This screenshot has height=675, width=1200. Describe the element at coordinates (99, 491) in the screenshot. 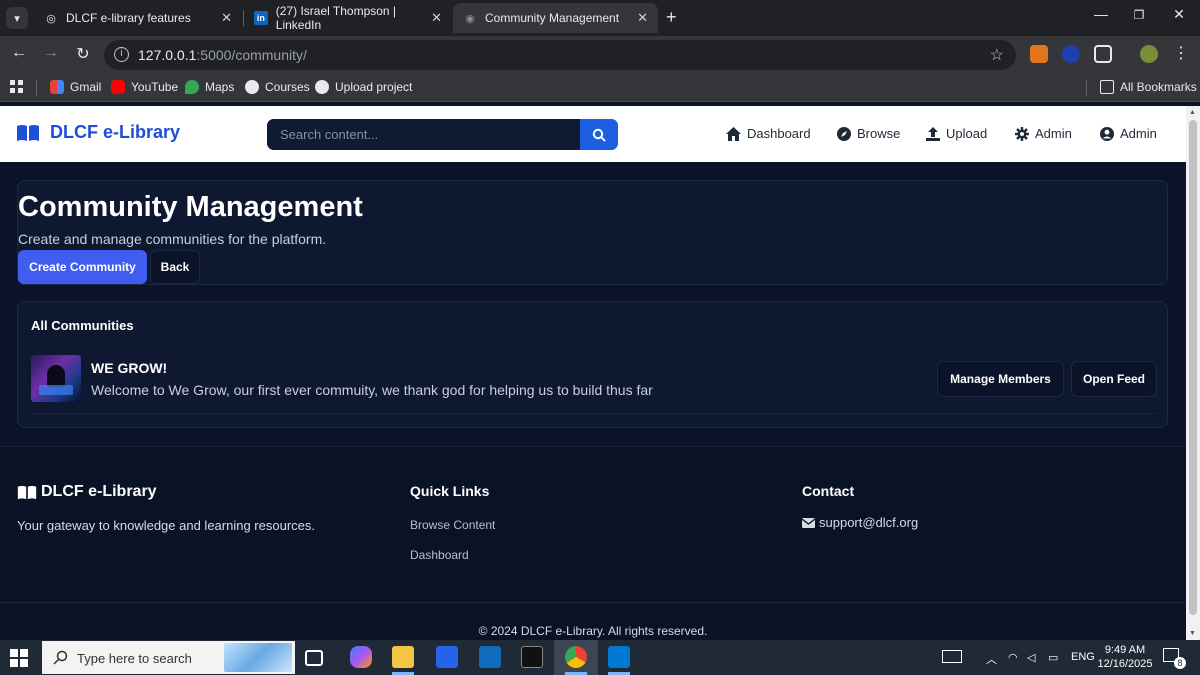

I see `footer-brand-name: DLCF e-Library` at that location.